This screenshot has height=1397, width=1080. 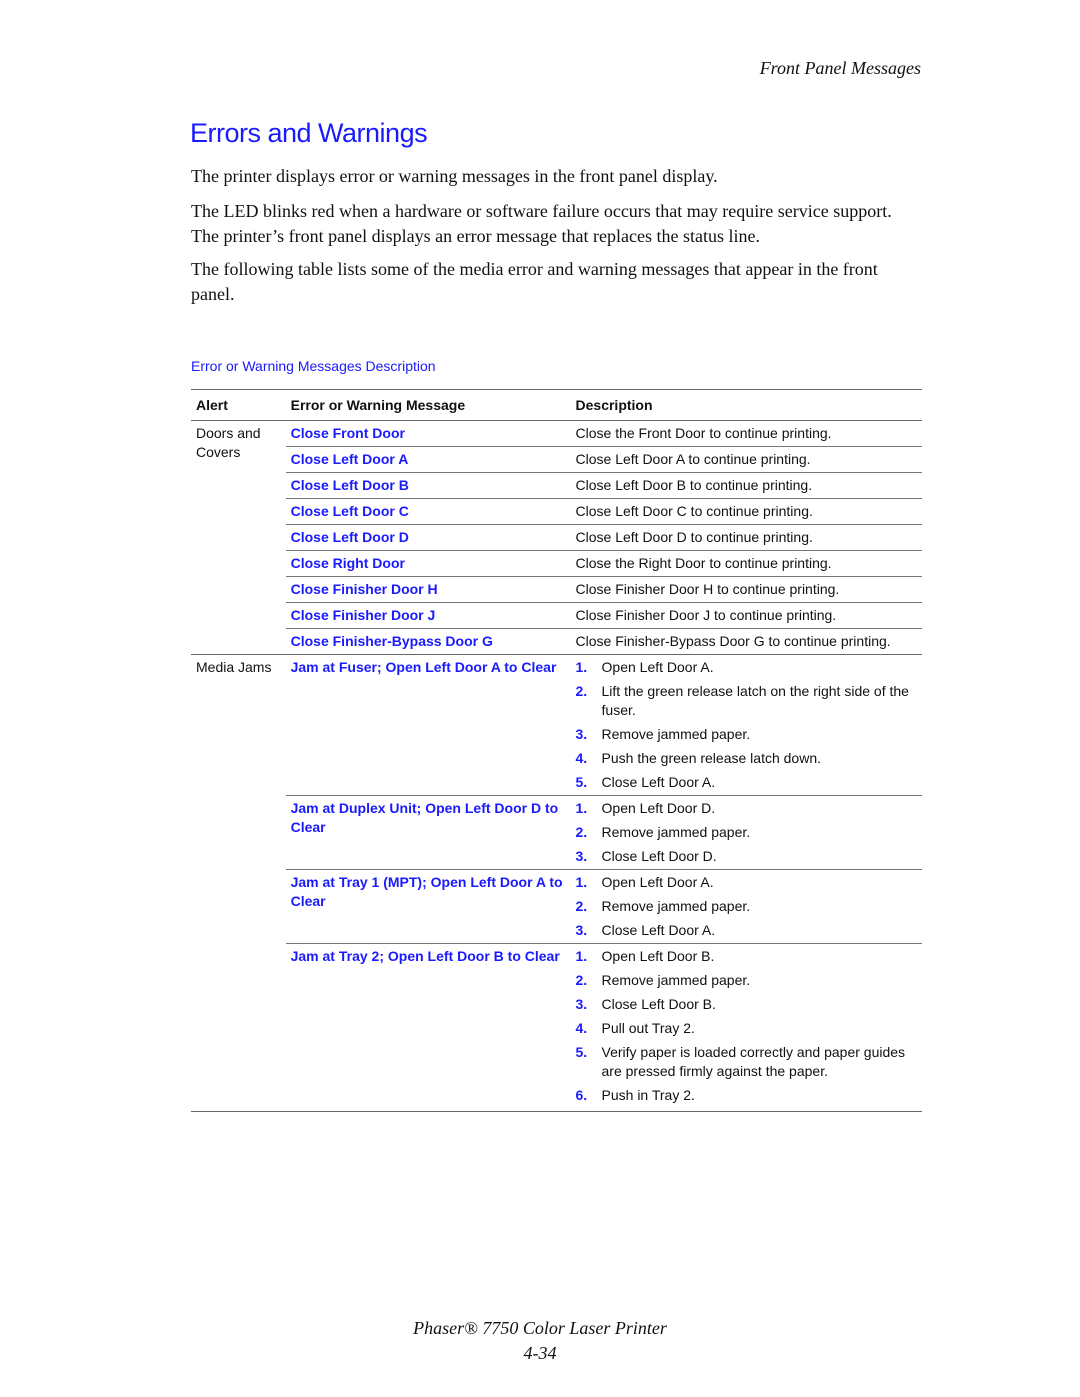 I want to click on step-text: Push in Tray 2., so click(x=648, y=1095).